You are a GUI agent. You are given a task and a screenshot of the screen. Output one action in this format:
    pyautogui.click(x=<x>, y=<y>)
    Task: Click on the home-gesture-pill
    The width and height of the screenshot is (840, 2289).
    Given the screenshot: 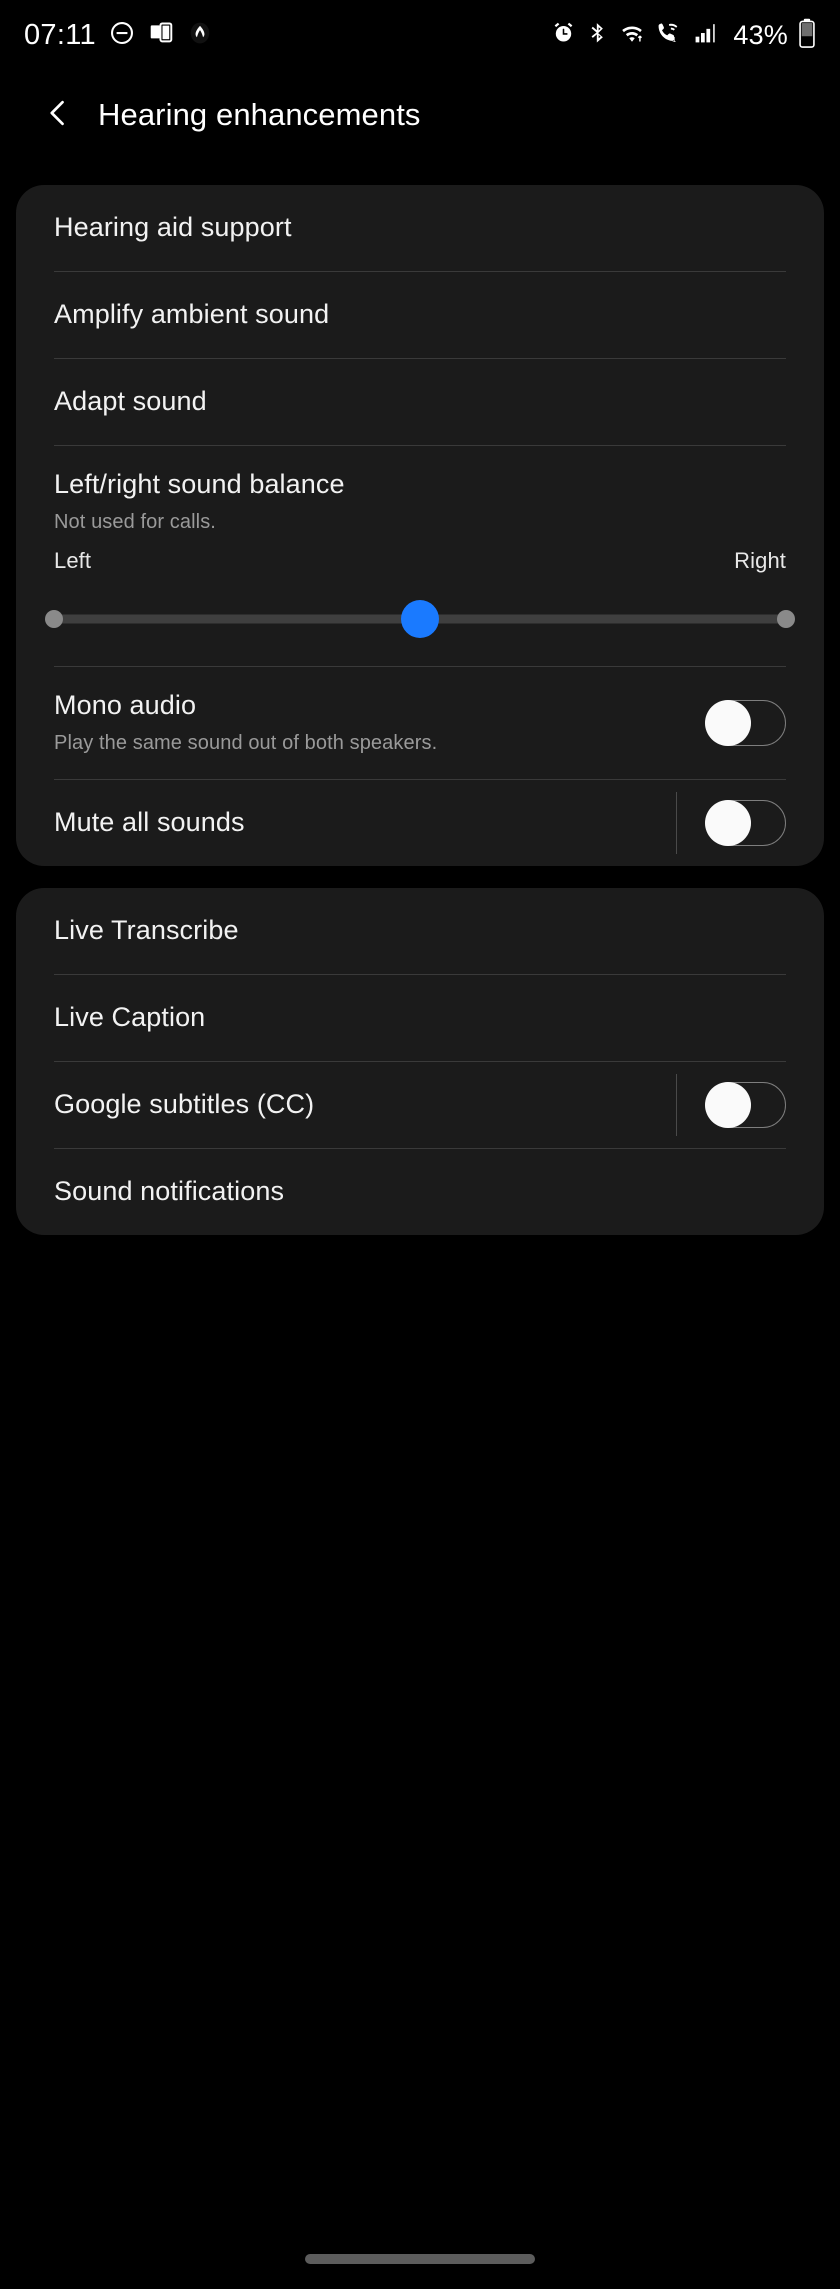 What is the action you would take?
    pyautogui.click(x=420, y=2259)
    